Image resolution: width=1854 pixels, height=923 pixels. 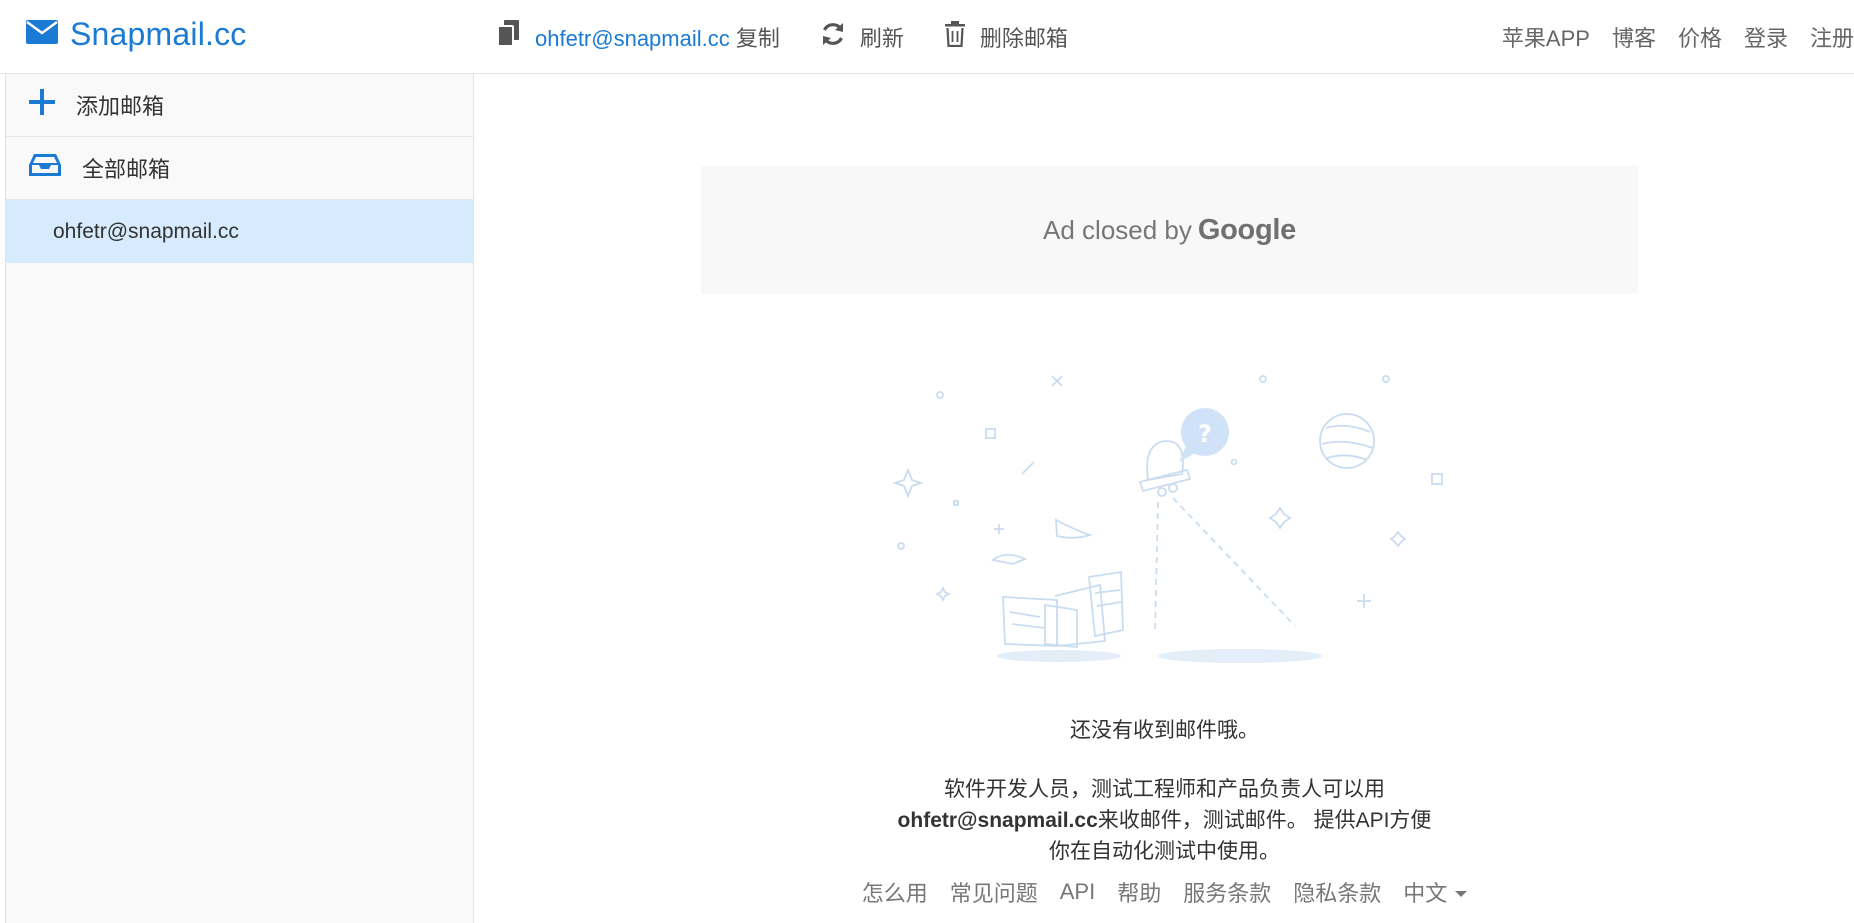 What do you see at coordinates (1546, 37) in the screenshot?
I see `nav-apple-app: 苹果APP` at bounding box center [1546, 37].